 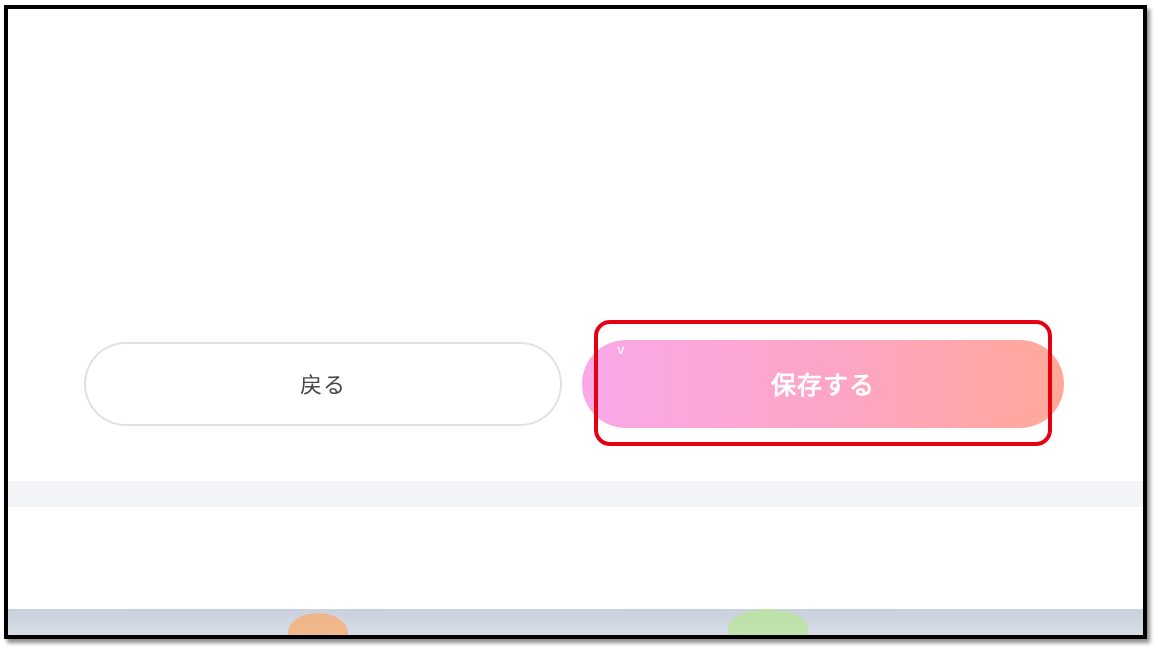 I want to click on decorative-blob-orange, so click(x=318, y=624).